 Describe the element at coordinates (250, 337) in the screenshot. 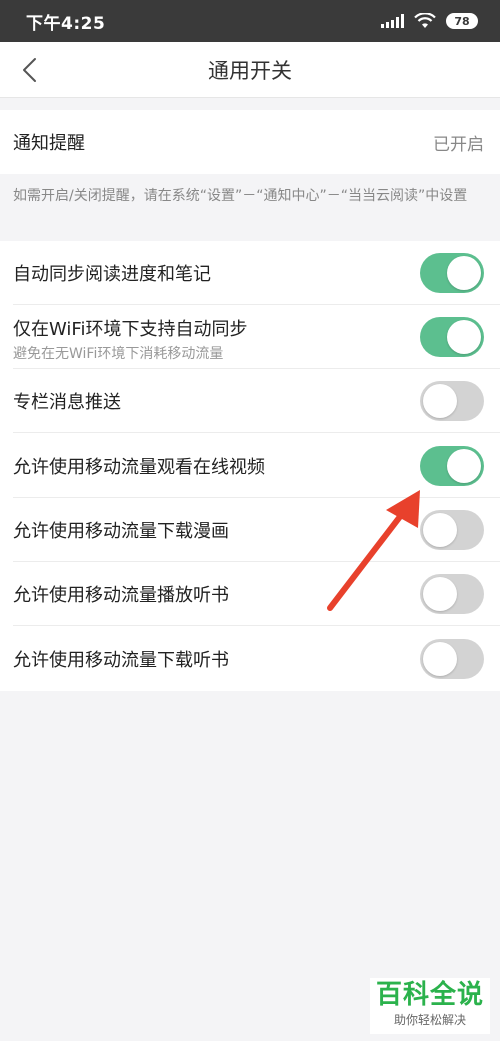

I see `setting-wifi-only-sync: 仅在WiFi环境下支持自动同步 避免在无WiFi环境下消耗移动流量` at that location.